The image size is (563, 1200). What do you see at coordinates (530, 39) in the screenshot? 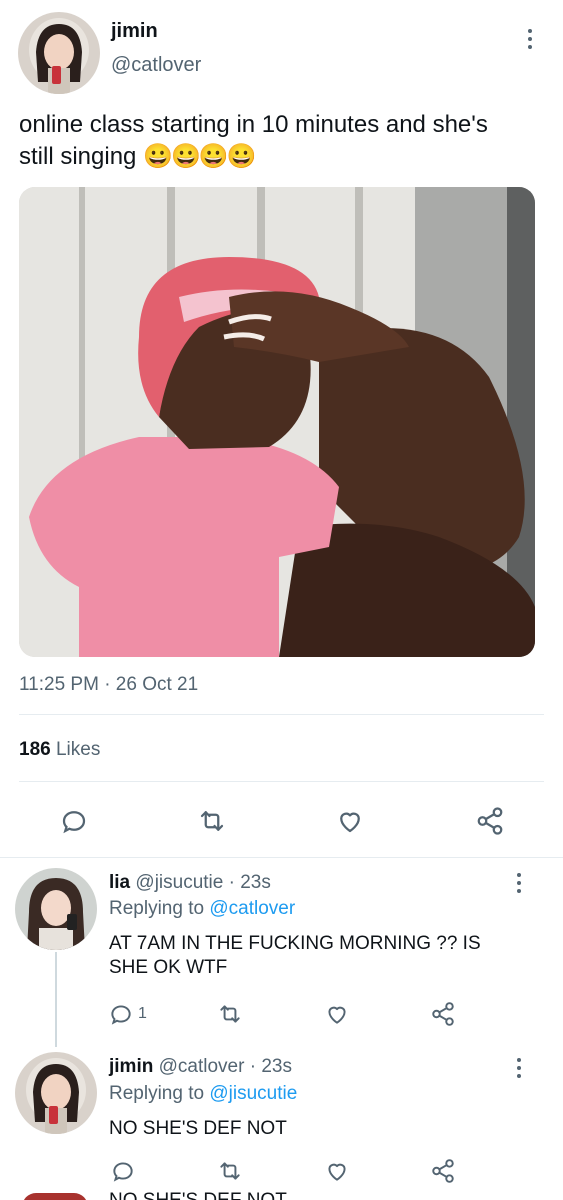
I see `more-options-button` at bounding box center [530, 39].